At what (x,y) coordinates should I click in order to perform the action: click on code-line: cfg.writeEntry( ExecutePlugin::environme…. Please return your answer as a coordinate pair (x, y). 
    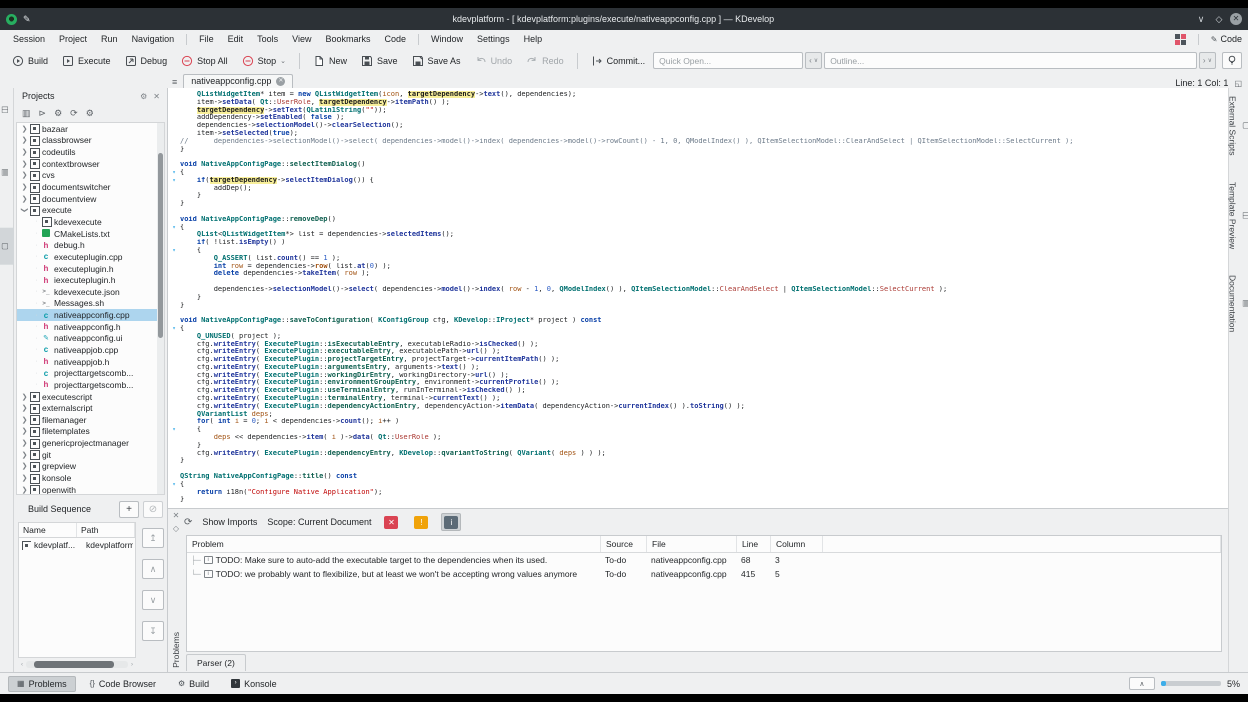
    Looking at the image, I should click on (664, 383).